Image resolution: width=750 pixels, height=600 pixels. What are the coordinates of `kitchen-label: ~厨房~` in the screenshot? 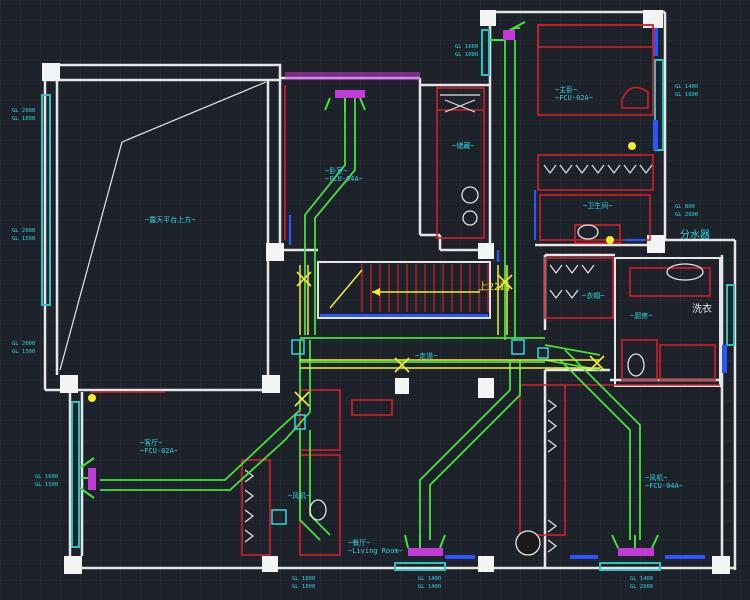 It's located at (641, 315).